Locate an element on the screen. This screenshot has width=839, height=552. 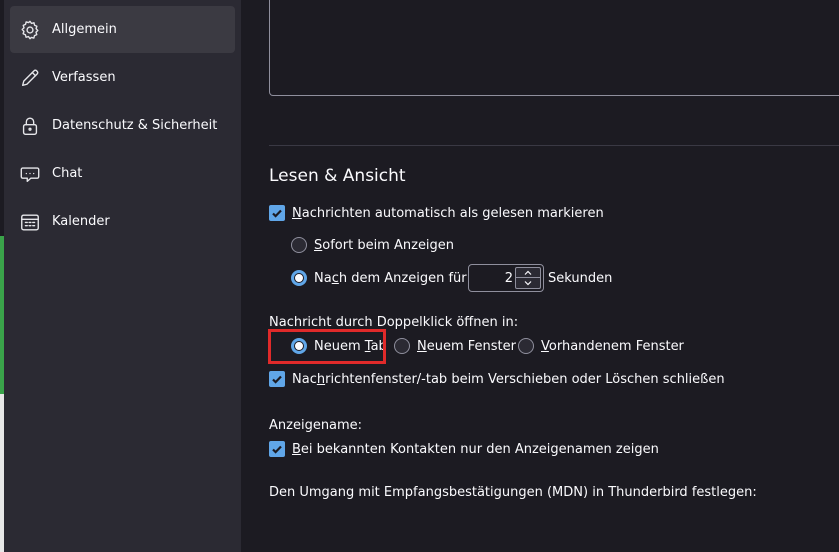
chevron-down-icon is located at coordinates (528, 283).